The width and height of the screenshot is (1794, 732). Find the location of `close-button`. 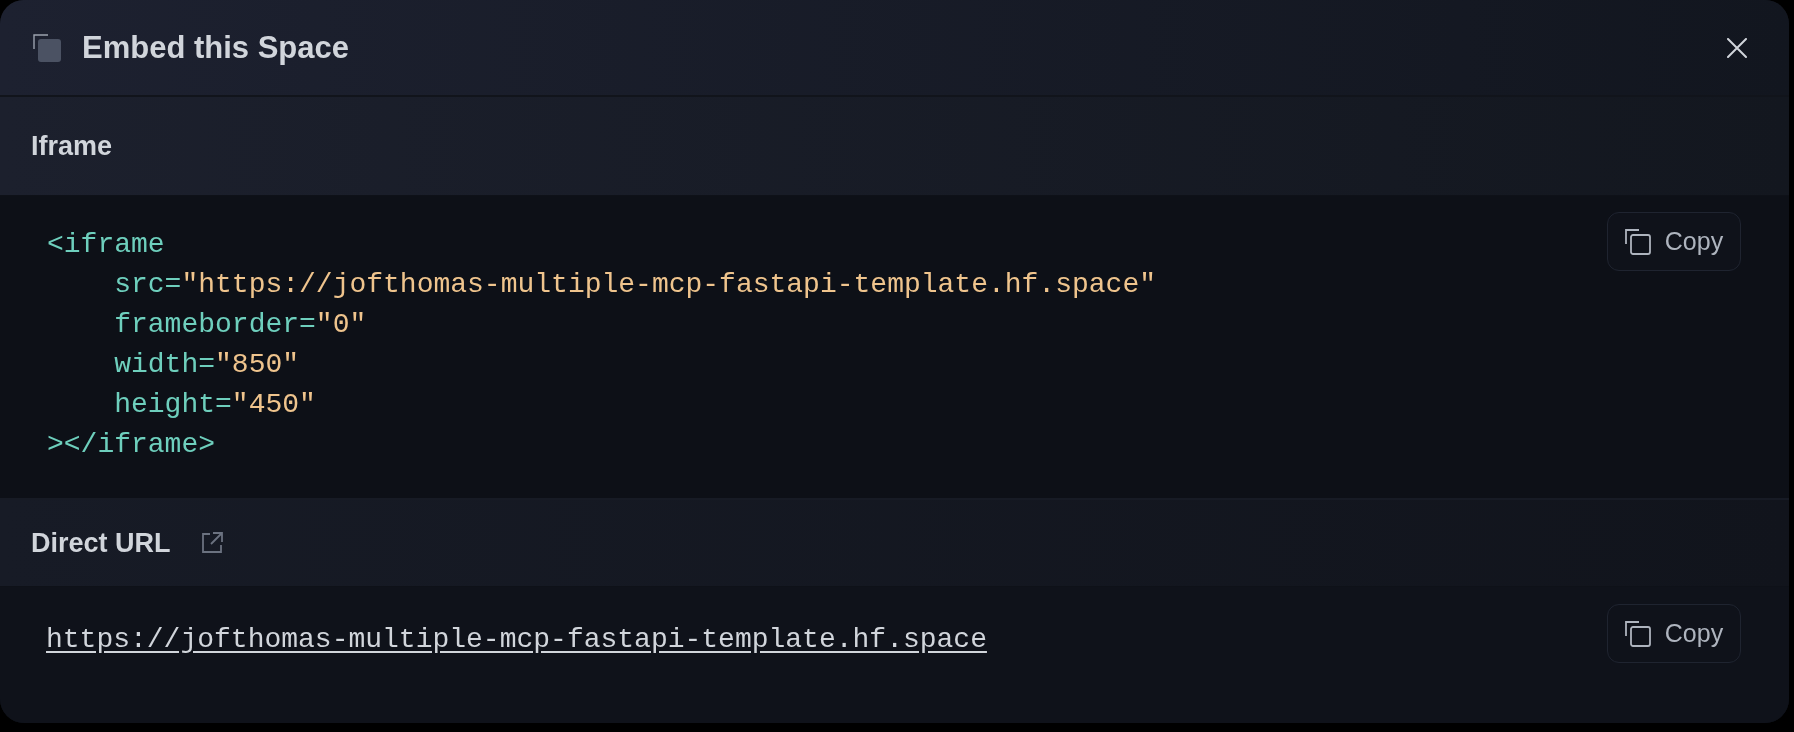

close-button is located at coordinates (1737, 47).